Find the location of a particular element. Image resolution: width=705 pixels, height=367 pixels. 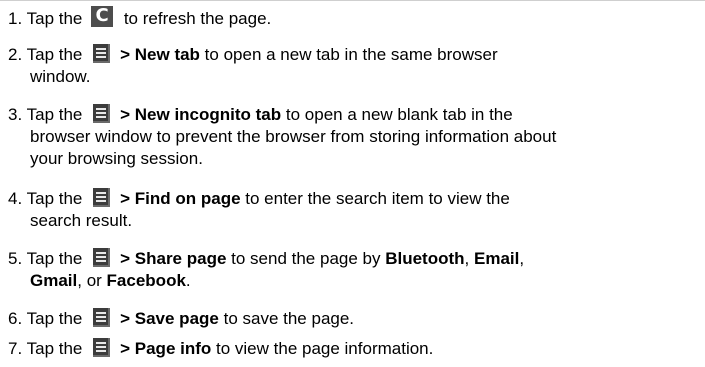

step-description-cont: window. is located at coordinates (60, 76).